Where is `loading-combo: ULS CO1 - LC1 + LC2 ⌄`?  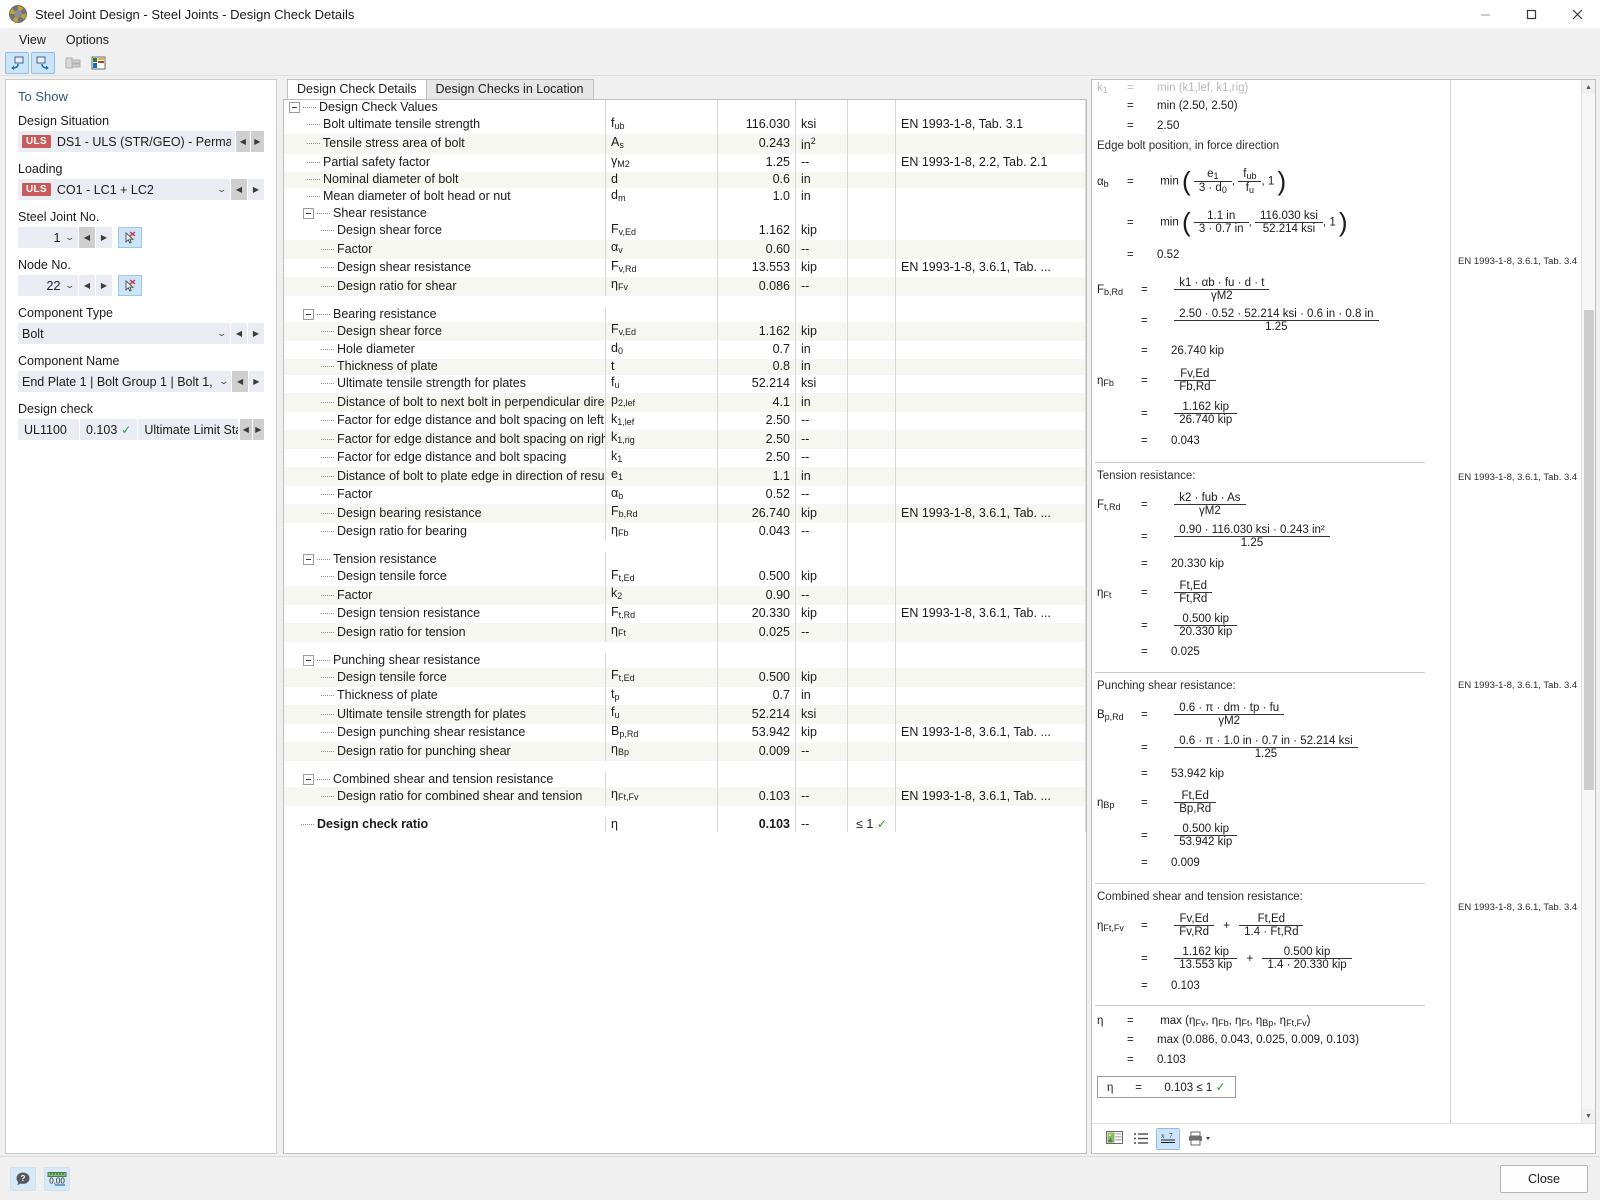
loading-combo: ULS CO1 - LC1 + LC2 ⌄ is located at coordinates (124, 189).